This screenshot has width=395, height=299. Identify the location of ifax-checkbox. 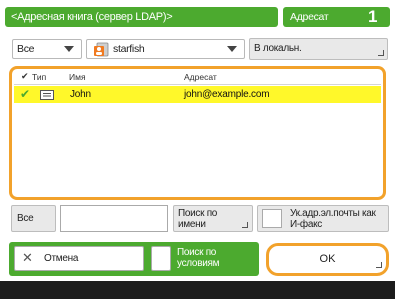
(272, 218).